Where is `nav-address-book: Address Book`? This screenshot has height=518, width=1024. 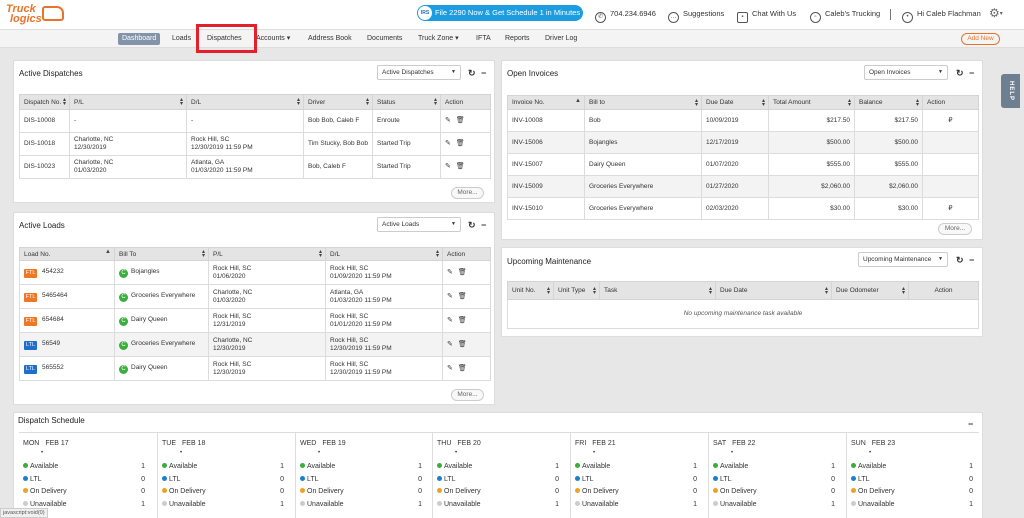
nav-address-book: Address Book is located at coordinates (330, 39).